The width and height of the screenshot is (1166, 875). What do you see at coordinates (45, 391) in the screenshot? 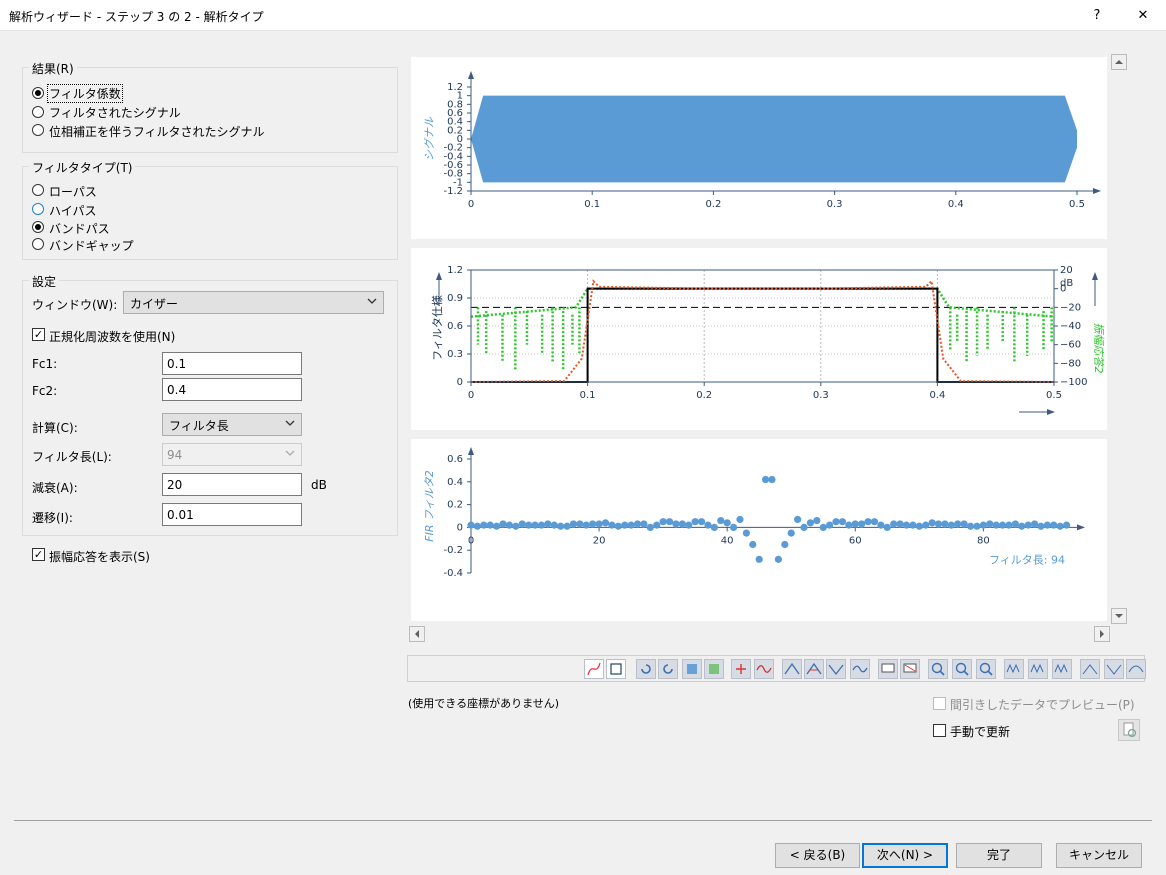
I see `fc2-label: Fc2:` at bounding box center [45, 391].